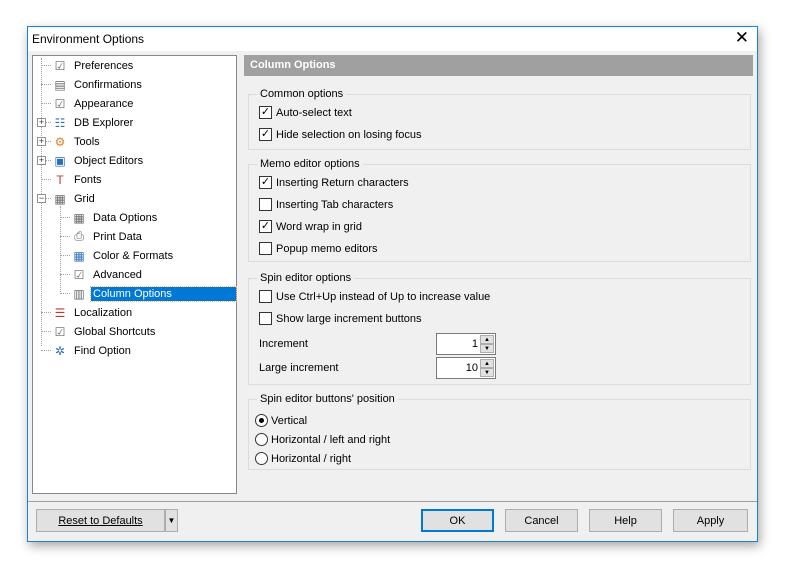  I want to click on checkbox-label: Auto-select text, so click(314, 112).